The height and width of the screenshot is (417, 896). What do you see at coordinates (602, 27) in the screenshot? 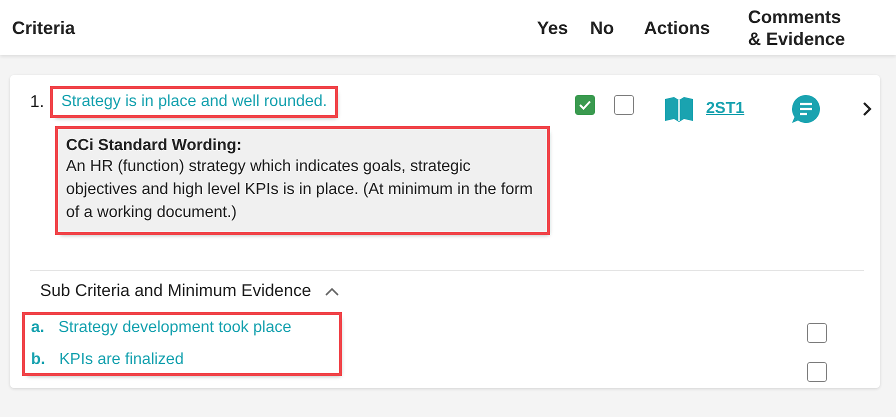
I see `column-header: No` at bounding box center [602, 27].